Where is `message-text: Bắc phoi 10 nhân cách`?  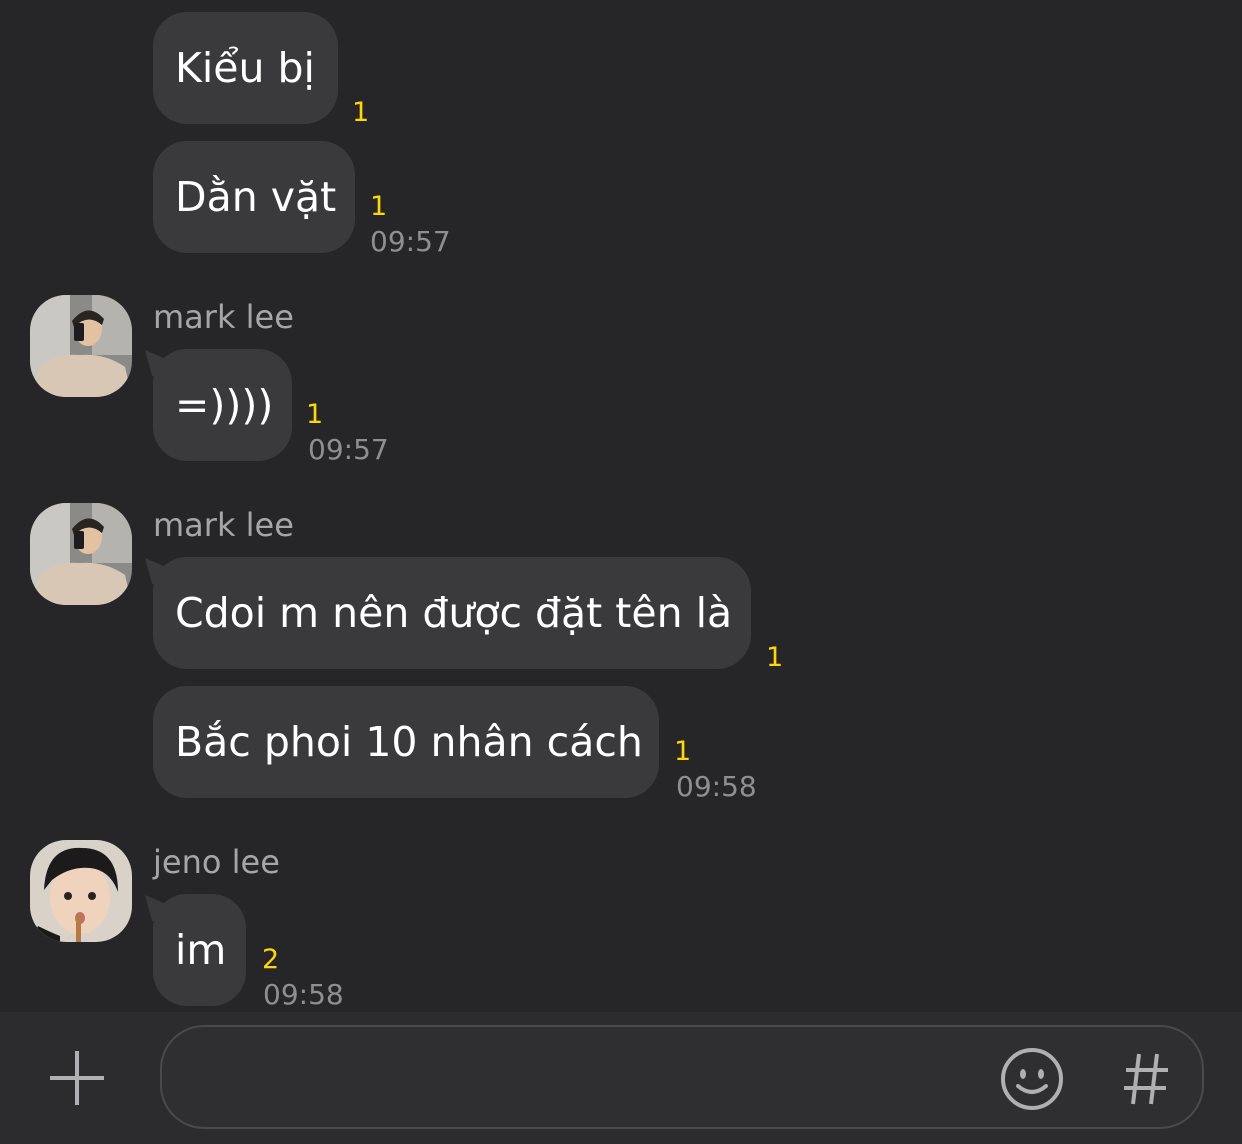
message-text: Bắc phoi 10 nhân cách is located at coordinates (409, 742).